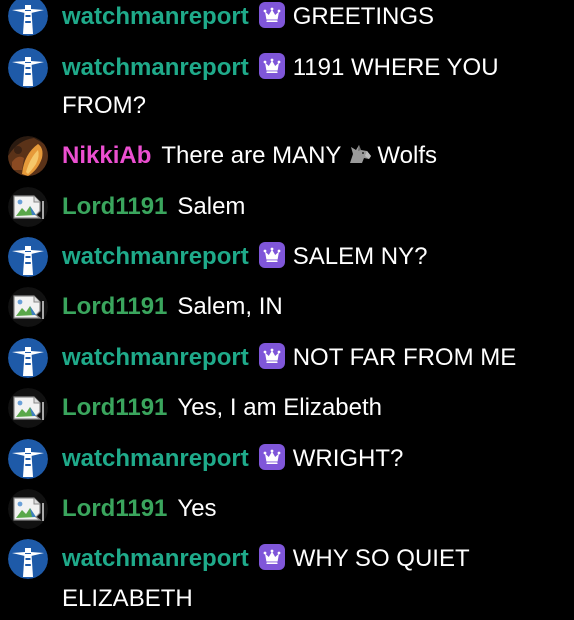 This screenshot has height=620, width=574. What do you see at coordinates (230, 306) in the screenshot?
I see `message-text: Salem, IN` at bounding box center [230, 306].